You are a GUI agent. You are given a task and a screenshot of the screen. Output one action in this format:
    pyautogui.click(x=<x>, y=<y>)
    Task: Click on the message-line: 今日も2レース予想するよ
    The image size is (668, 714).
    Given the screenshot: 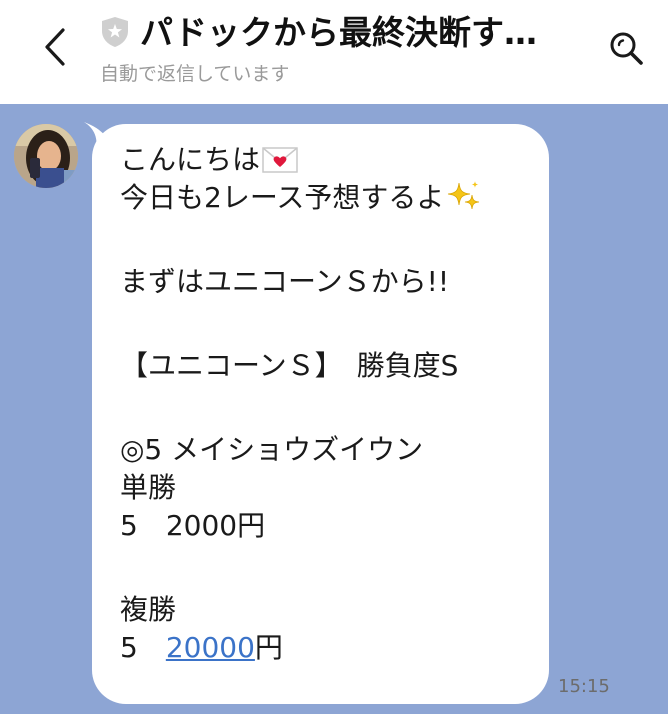 What is the action you would take?
    pyautogui.click(x=324, y=198)
    